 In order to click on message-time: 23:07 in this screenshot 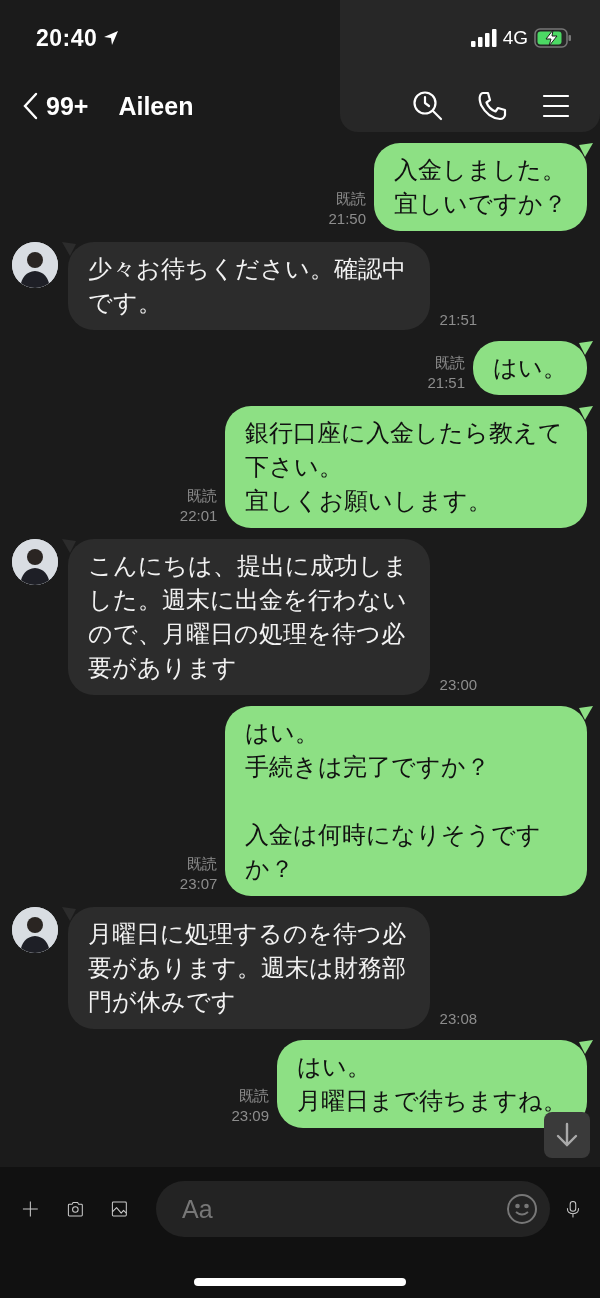, I will do `click(198, 884)`.